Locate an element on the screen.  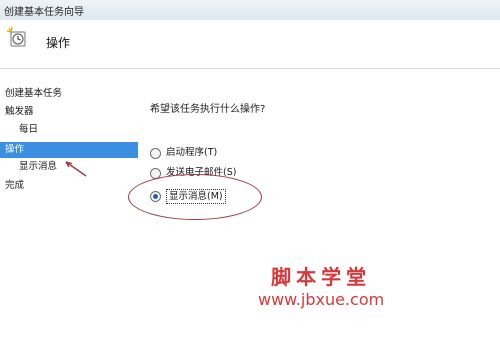
radio-start-program is located at coordinates (155, 153).